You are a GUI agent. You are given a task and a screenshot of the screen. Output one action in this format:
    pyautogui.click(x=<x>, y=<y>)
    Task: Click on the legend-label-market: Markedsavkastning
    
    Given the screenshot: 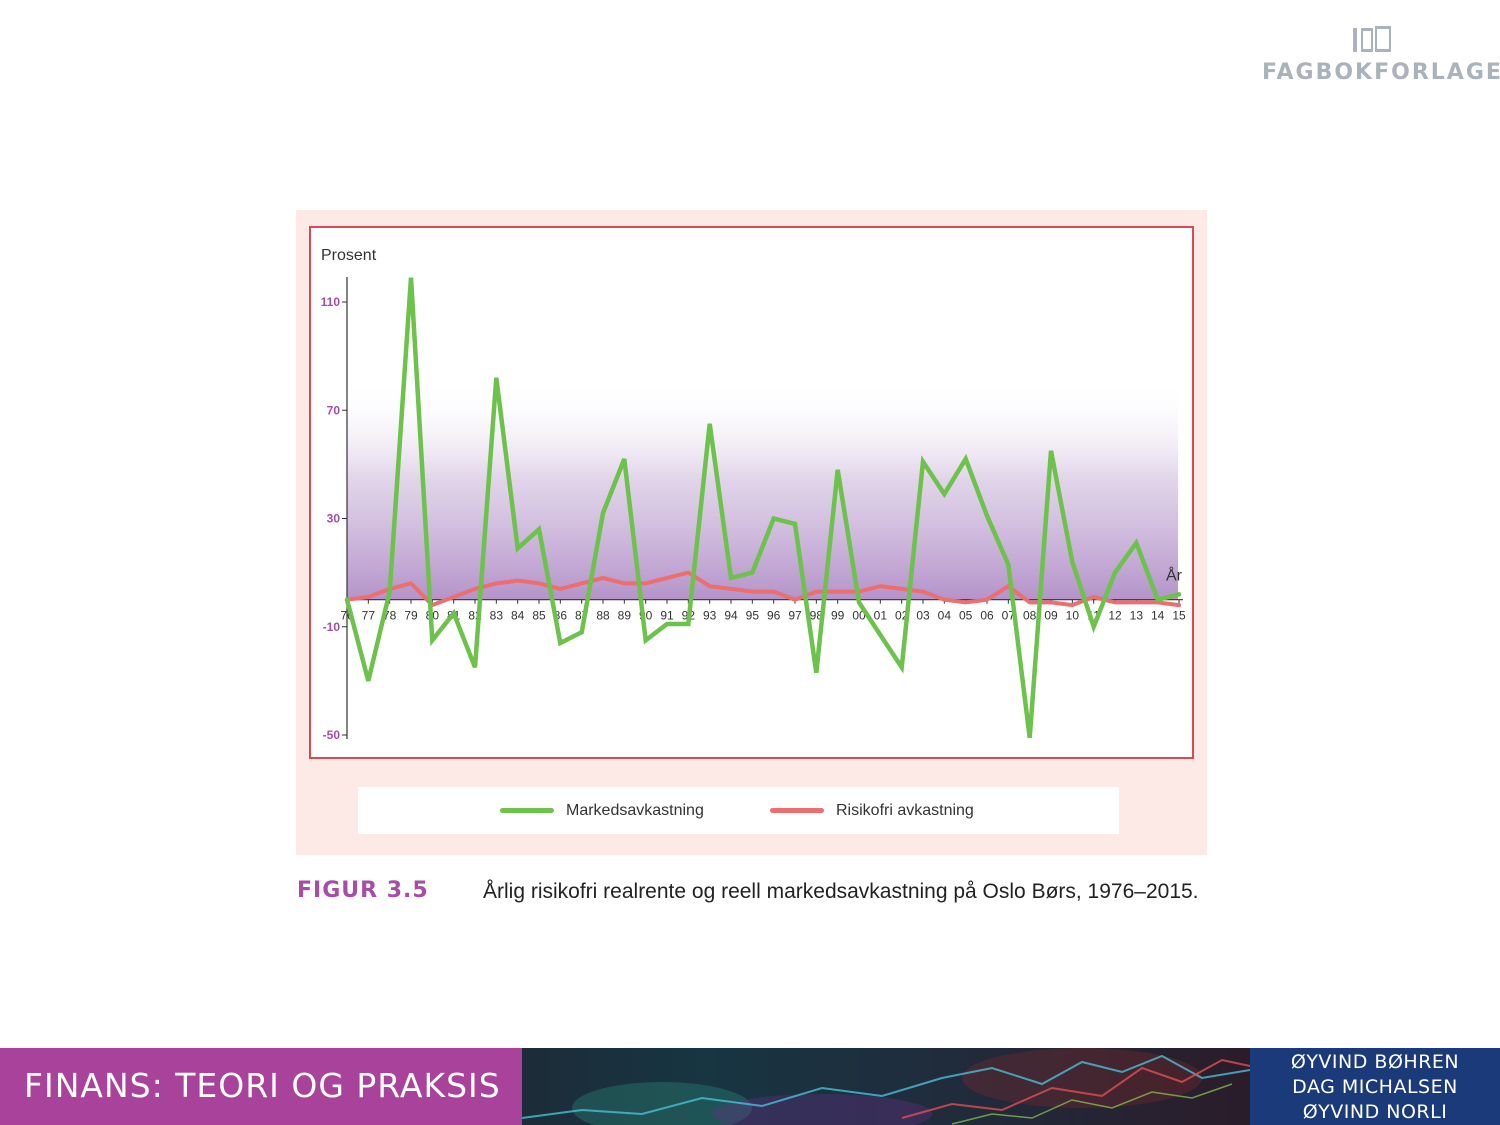 What is the action you would take?
    pyautogui.click(x=635, y=810)
    